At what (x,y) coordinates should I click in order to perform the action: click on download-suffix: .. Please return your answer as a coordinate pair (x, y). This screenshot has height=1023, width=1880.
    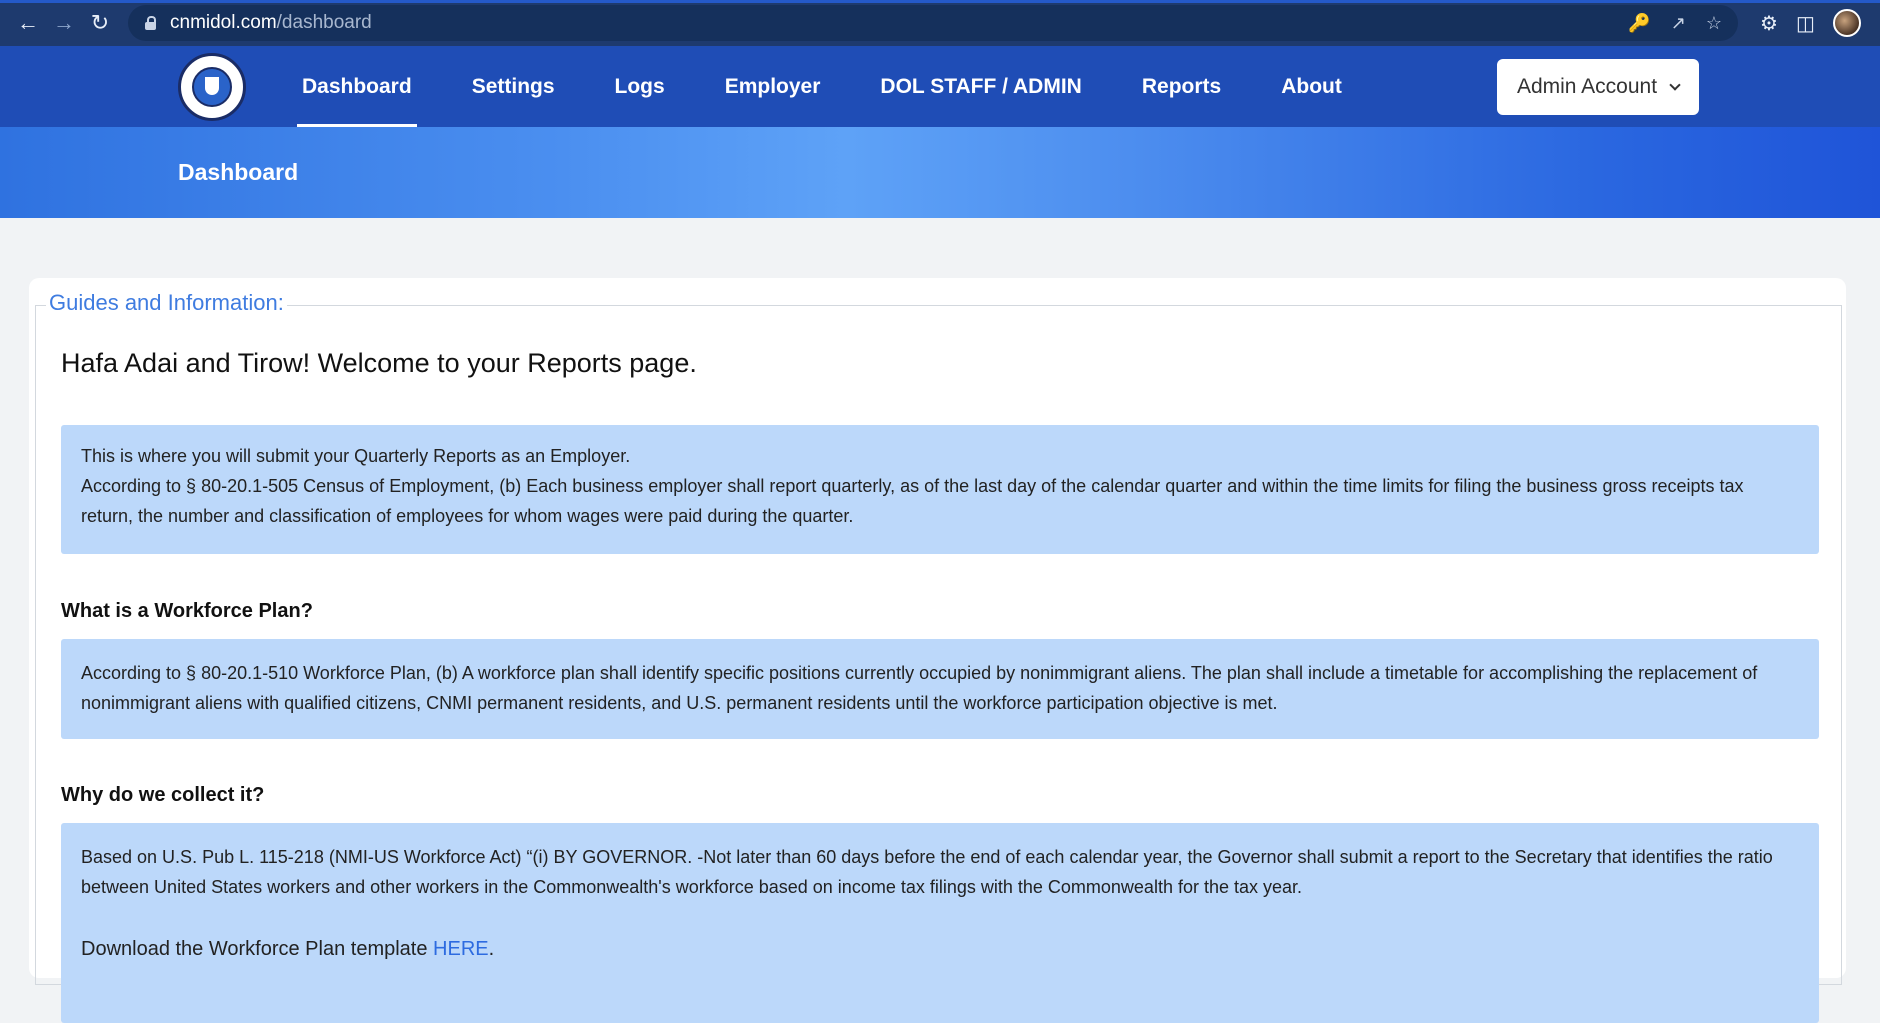
    Looking at the image, I should click on (491, 949).